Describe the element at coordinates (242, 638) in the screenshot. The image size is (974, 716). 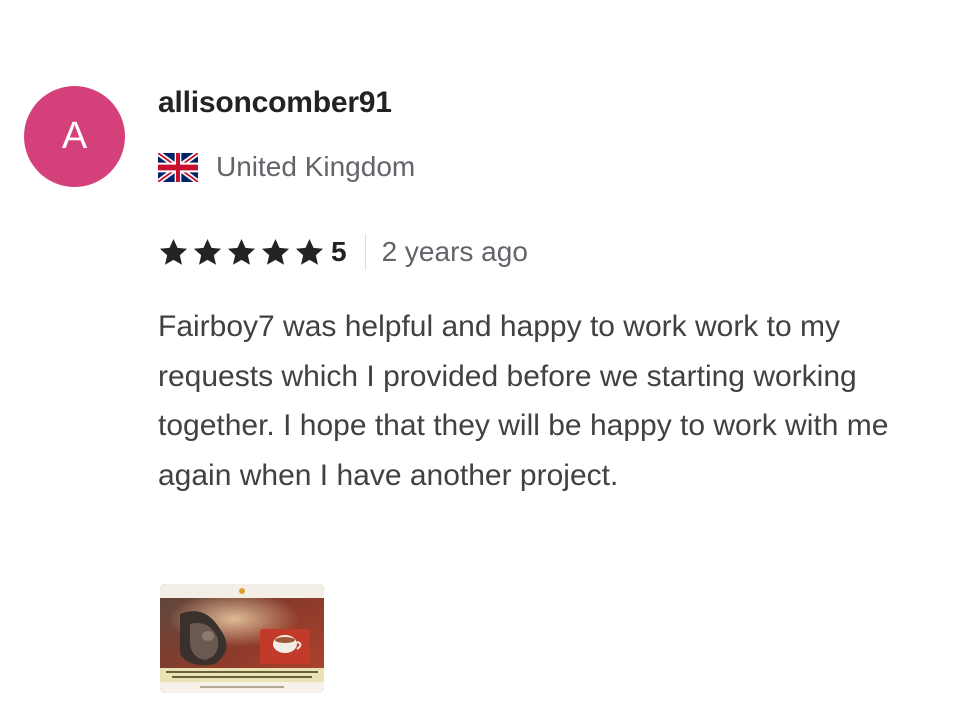
I see `attachment-thumbnail` at that location.